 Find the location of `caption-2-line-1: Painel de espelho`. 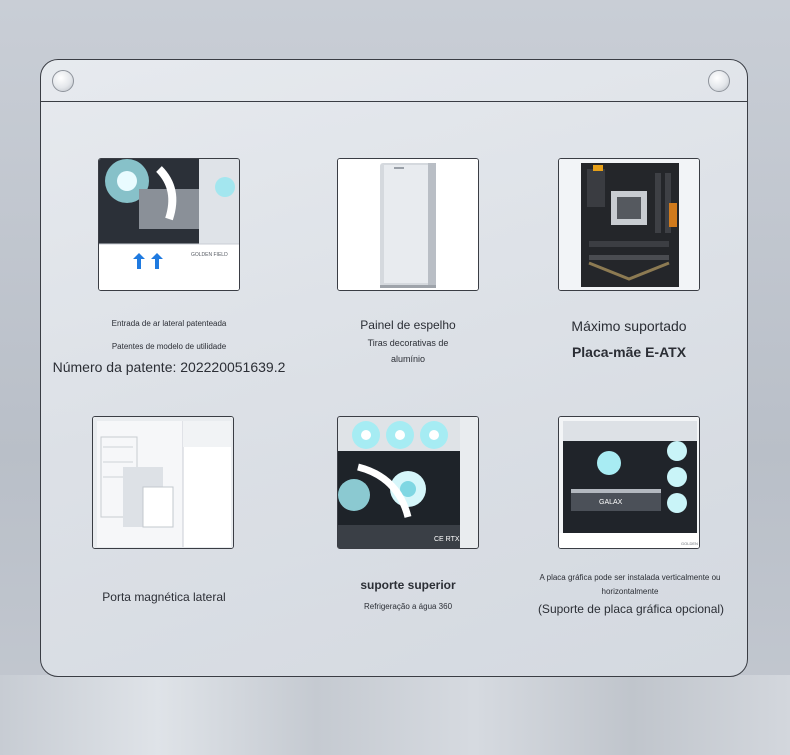

caption-2-line-1: Painel de espelho is located at coordinates (408, 325).